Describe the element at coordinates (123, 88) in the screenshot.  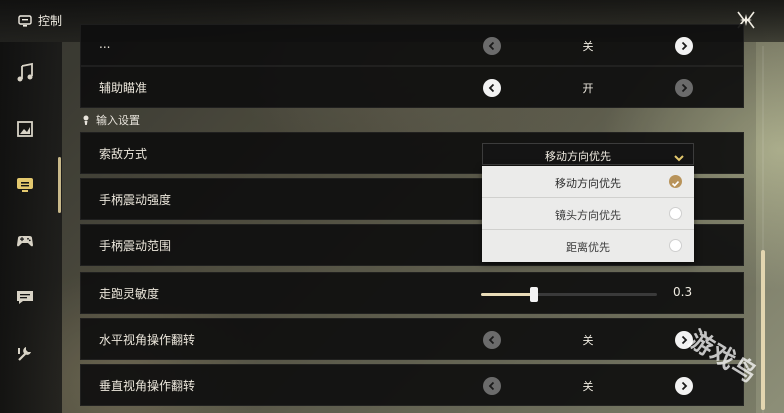
I see `aim-assist-label: 辅助瞄准` at that location.